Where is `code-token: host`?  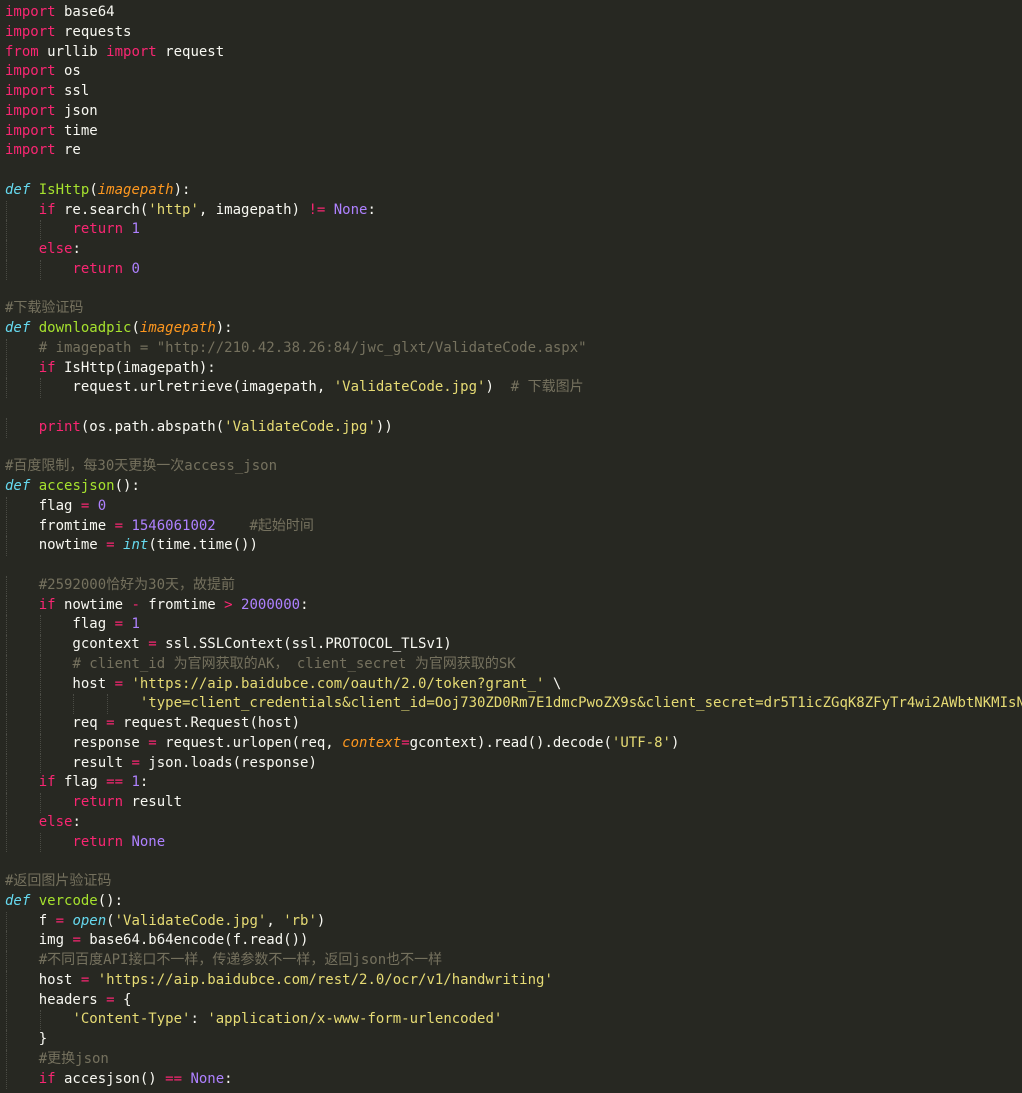
code-token: host is located at coordinates (43, 979).